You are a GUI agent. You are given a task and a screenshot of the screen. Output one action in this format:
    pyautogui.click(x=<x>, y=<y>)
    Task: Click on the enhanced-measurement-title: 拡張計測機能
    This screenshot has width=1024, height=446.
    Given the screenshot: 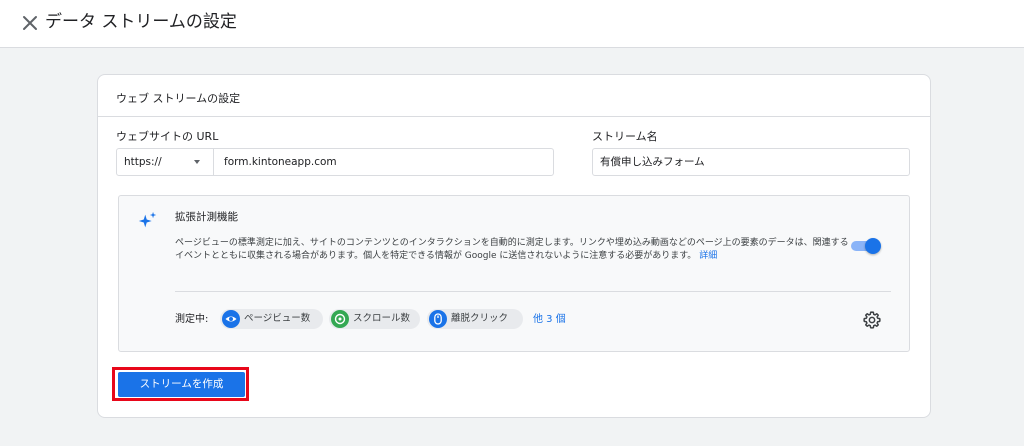 What is the action you would take?
    pyautogui.click(x=206, y=217)
    